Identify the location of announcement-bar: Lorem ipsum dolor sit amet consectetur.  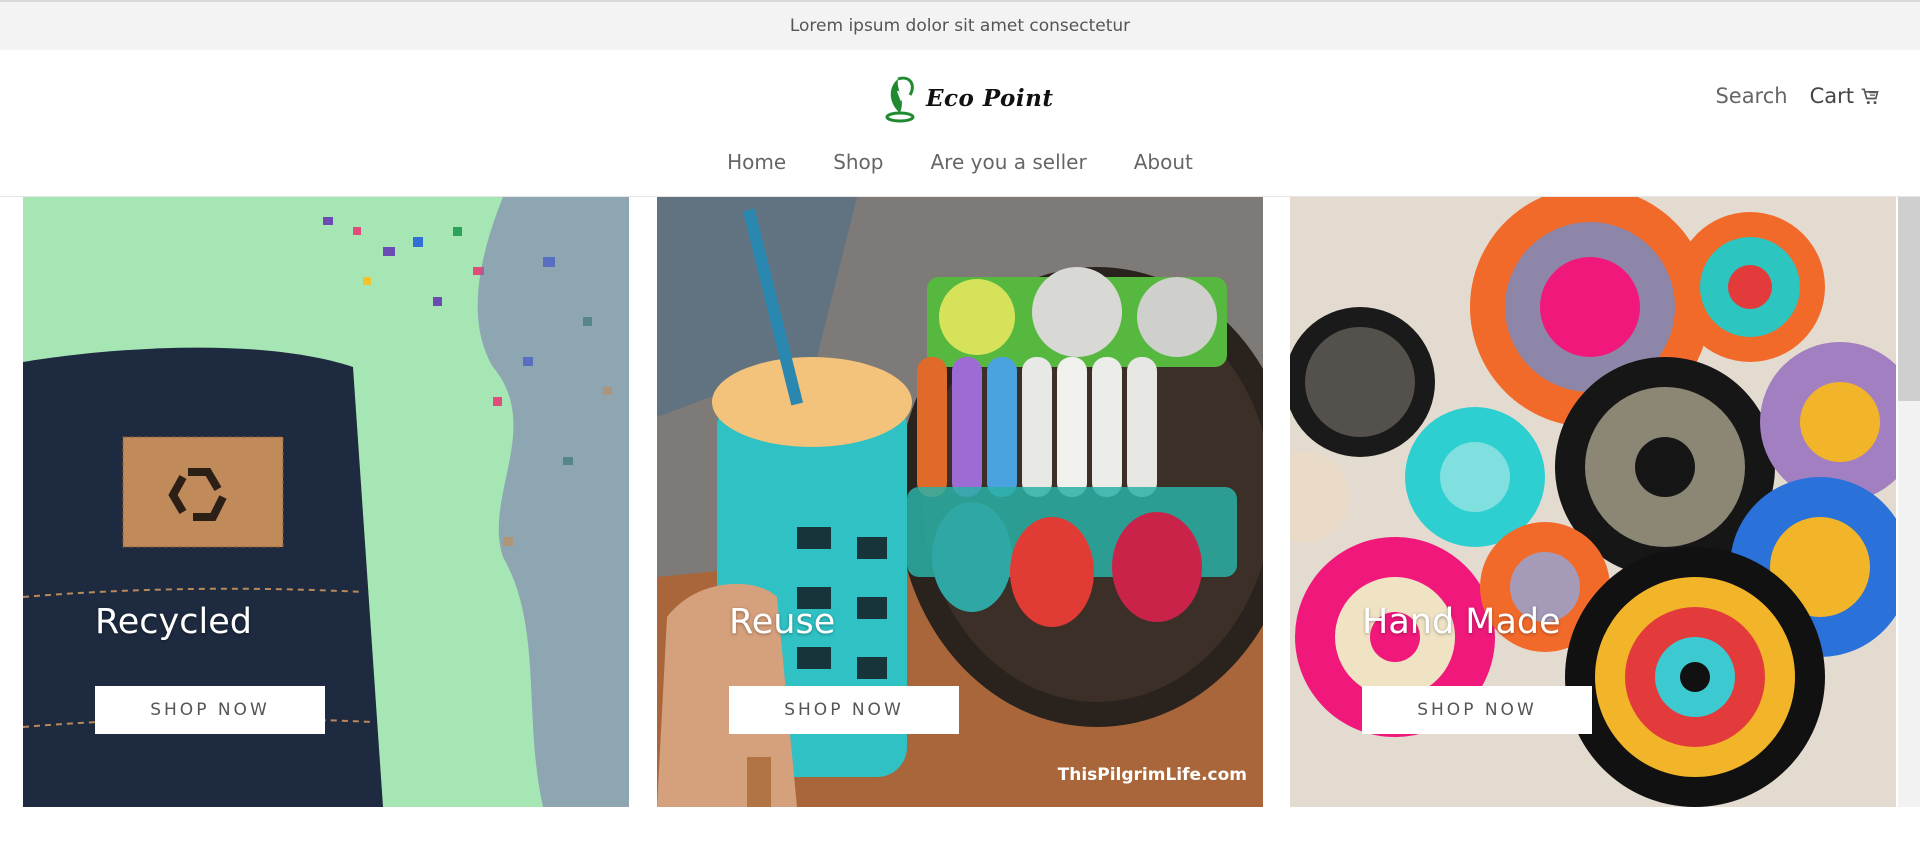
(960, 25).